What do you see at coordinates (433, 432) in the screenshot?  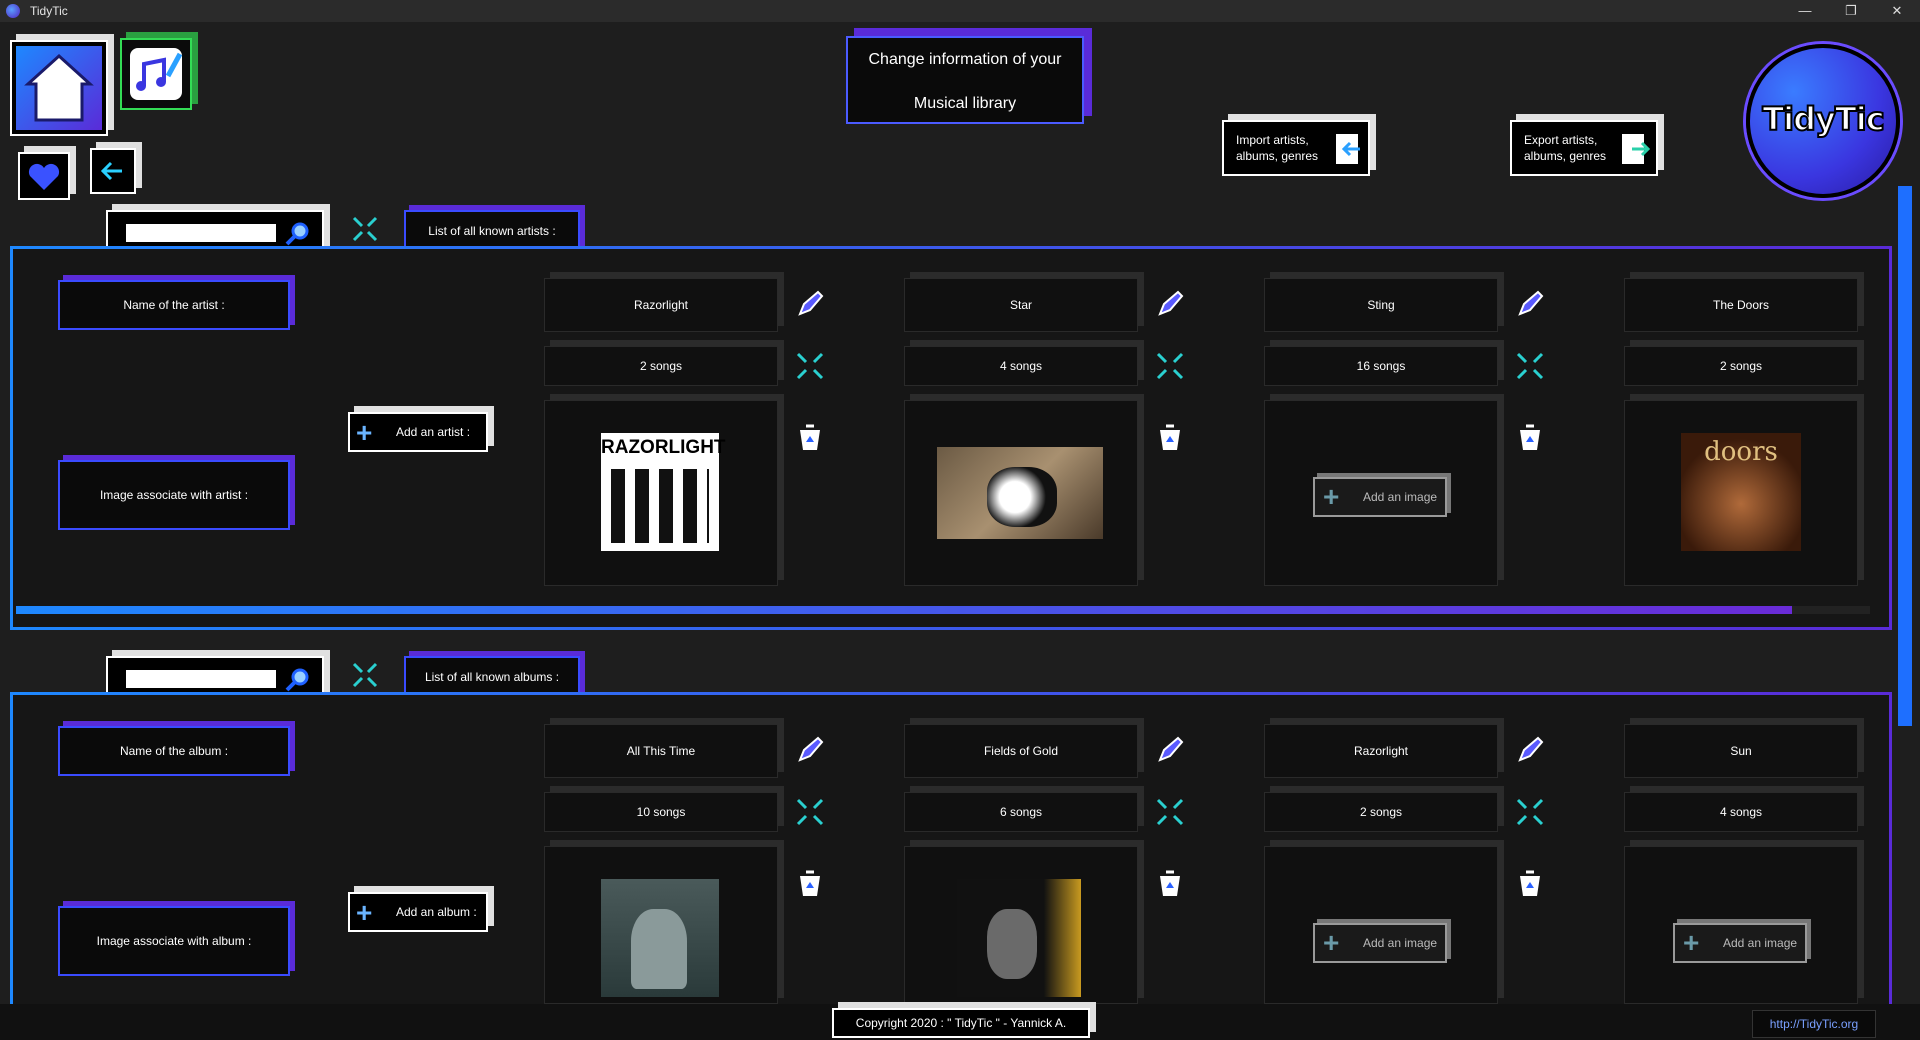 I see `add-artist-label: Add an artist :` at bounding box center [433, 432].